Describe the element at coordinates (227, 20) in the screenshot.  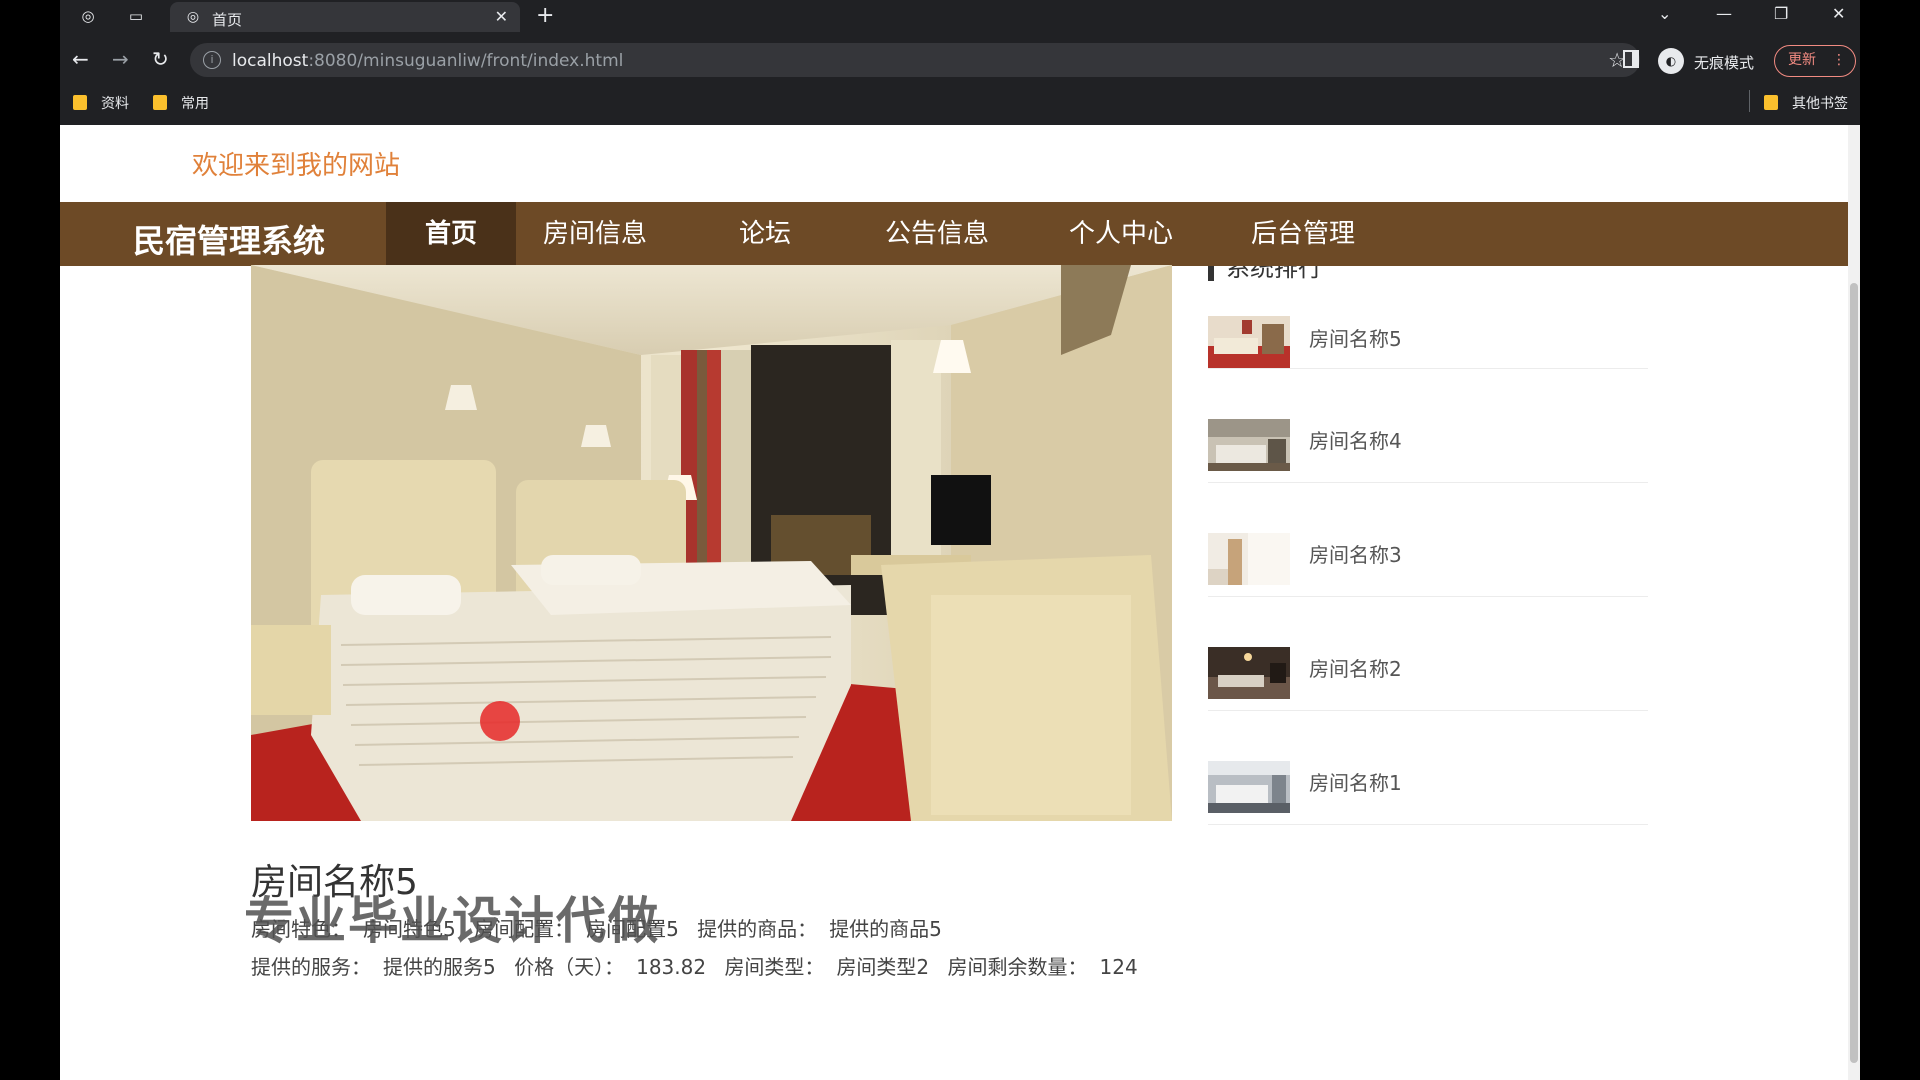
I see `tab-title: 首页` at that location.